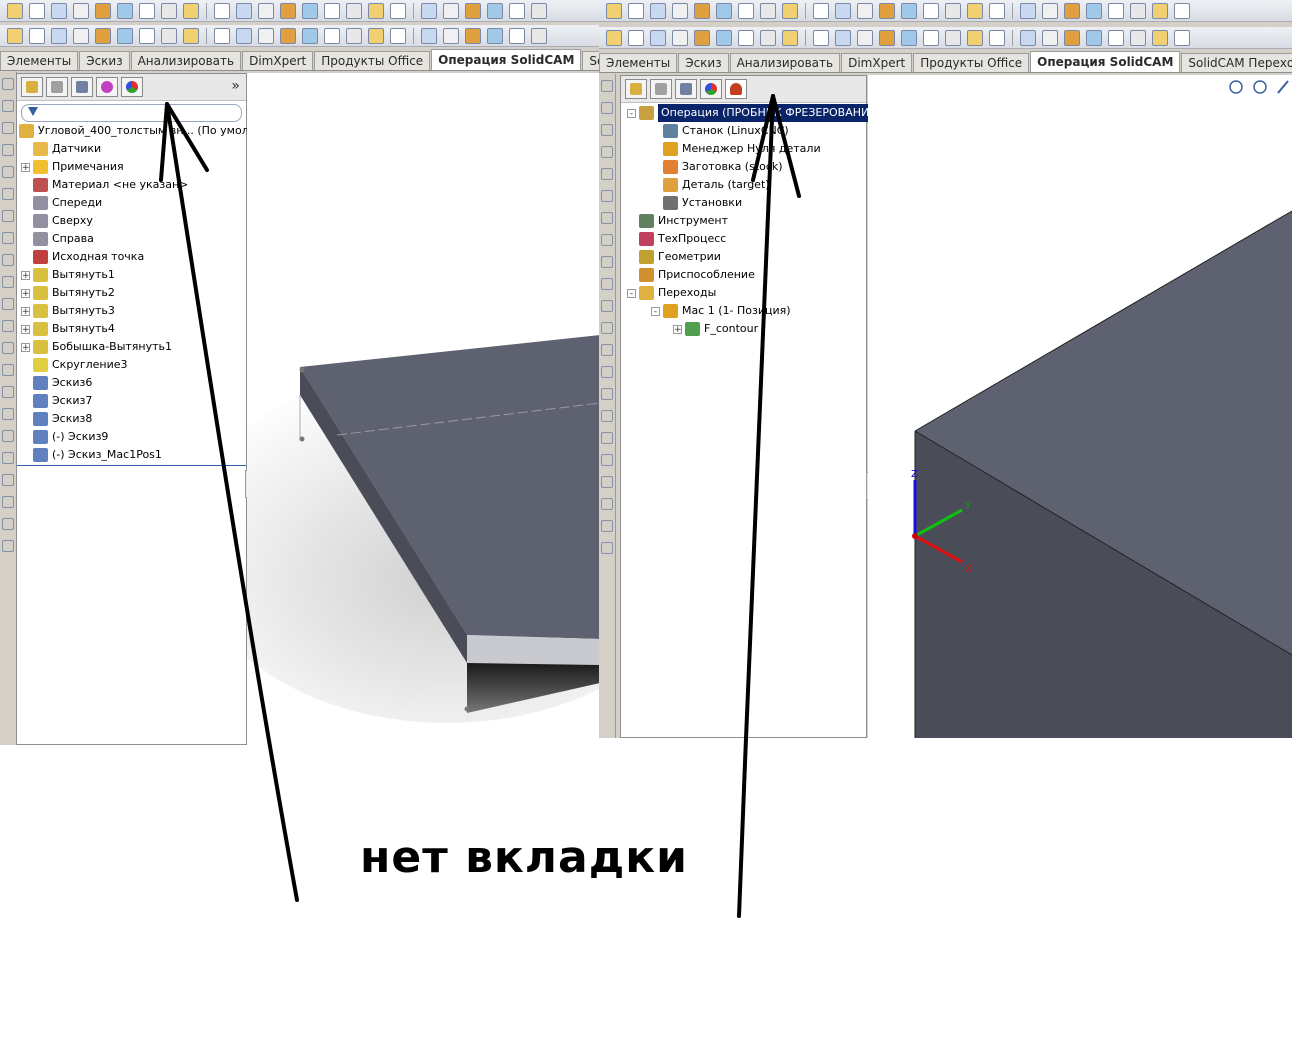 The width and height of the screenshot is (1292, 1042). I want to click on tree-item: Эскиз6, so click(56, 383).